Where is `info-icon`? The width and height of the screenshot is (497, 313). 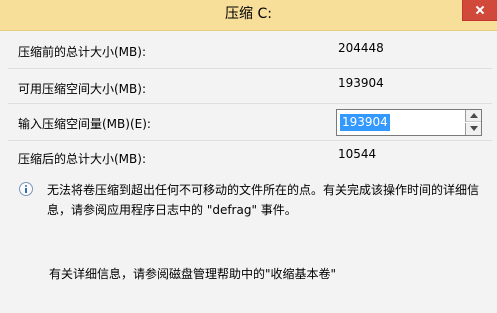
info-icon is located at coordinates (26, 189).